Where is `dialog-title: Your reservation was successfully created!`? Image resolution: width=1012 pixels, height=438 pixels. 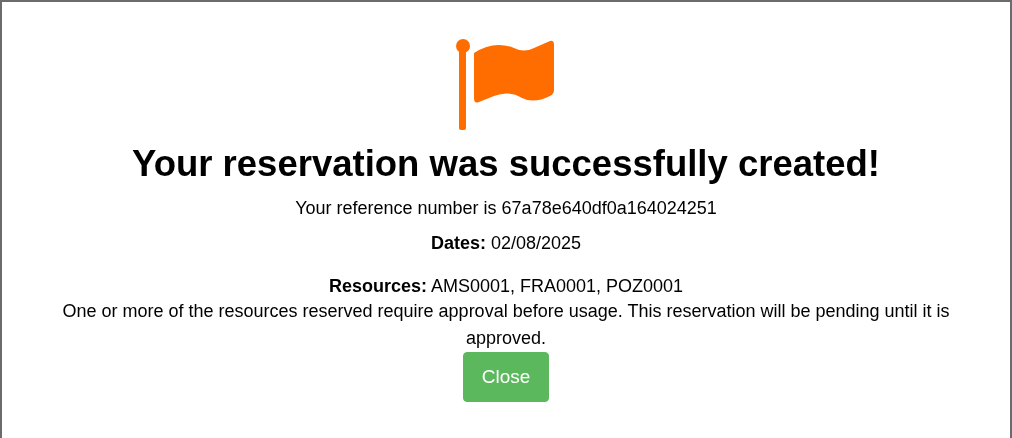 dialog-title: Your reservation was successfully created! is located at coordinates (506, 164).